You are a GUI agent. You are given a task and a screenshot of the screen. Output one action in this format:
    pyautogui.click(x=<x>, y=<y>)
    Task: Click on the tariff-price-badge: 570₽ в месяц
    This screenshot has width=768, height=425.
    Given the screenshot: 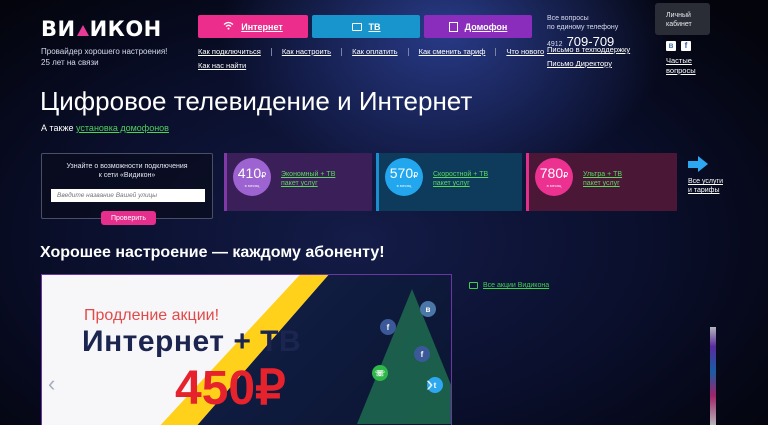 What is the action you would take?
    pyautogui.click(x=404, y=177)
    